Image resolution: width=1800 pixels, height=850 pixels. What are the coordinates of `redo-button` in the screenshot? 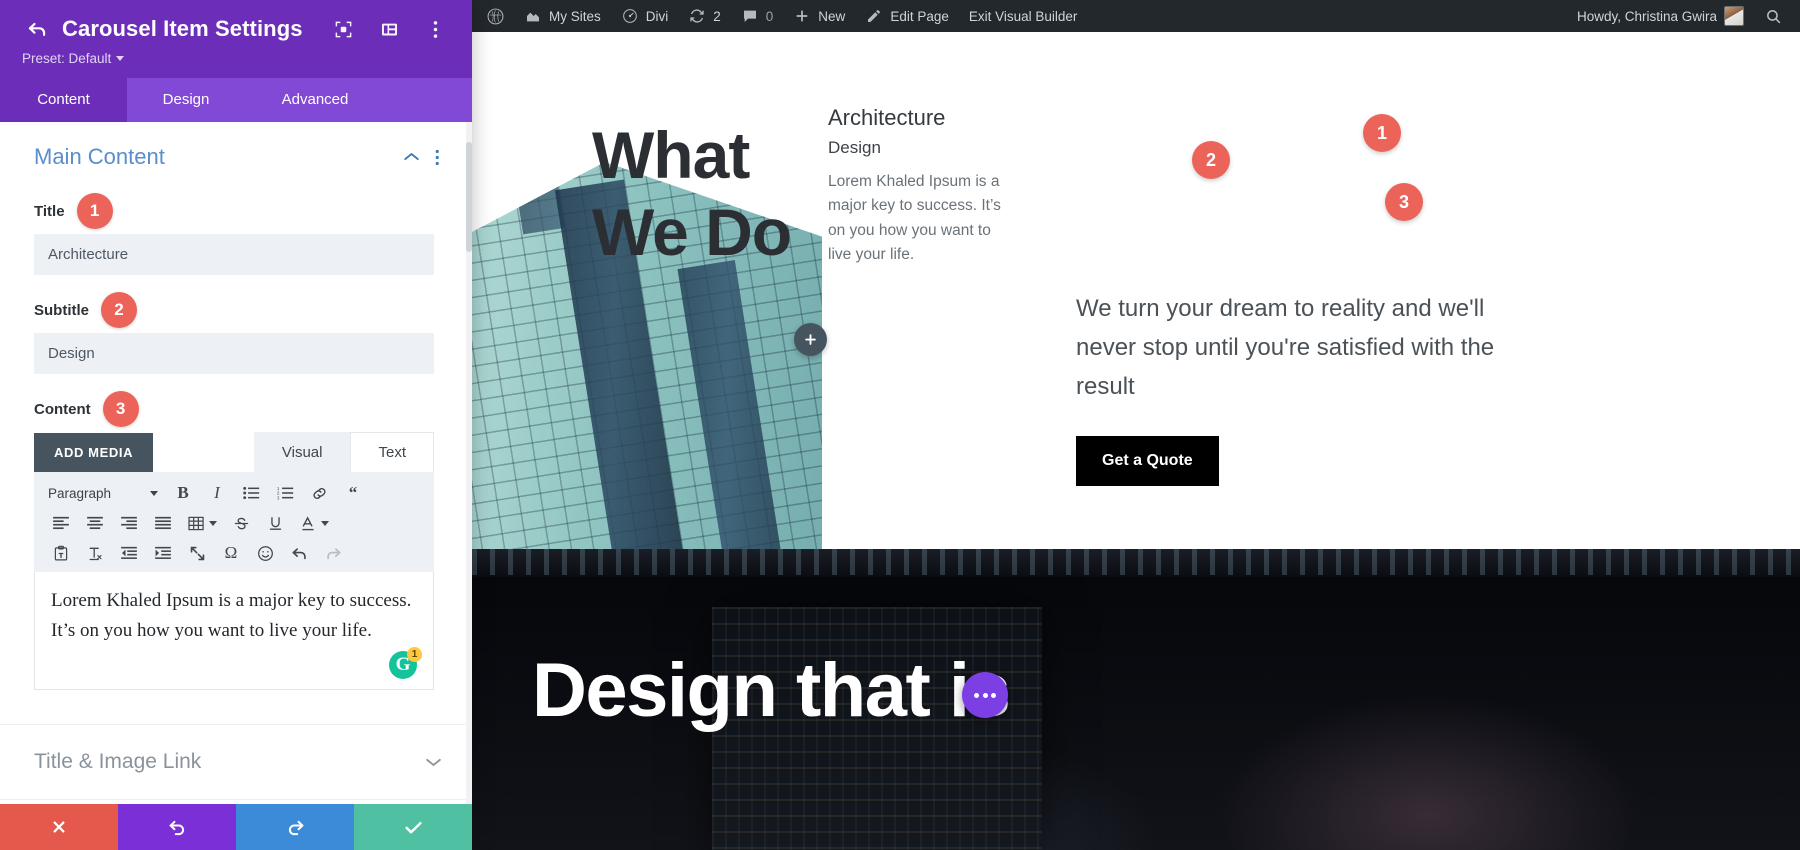 It's located at (295, 827).